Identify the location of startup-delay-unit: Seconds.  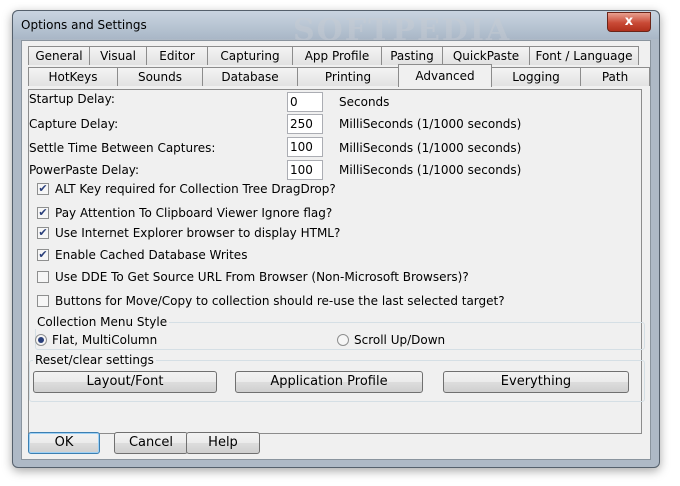
(364, 102).